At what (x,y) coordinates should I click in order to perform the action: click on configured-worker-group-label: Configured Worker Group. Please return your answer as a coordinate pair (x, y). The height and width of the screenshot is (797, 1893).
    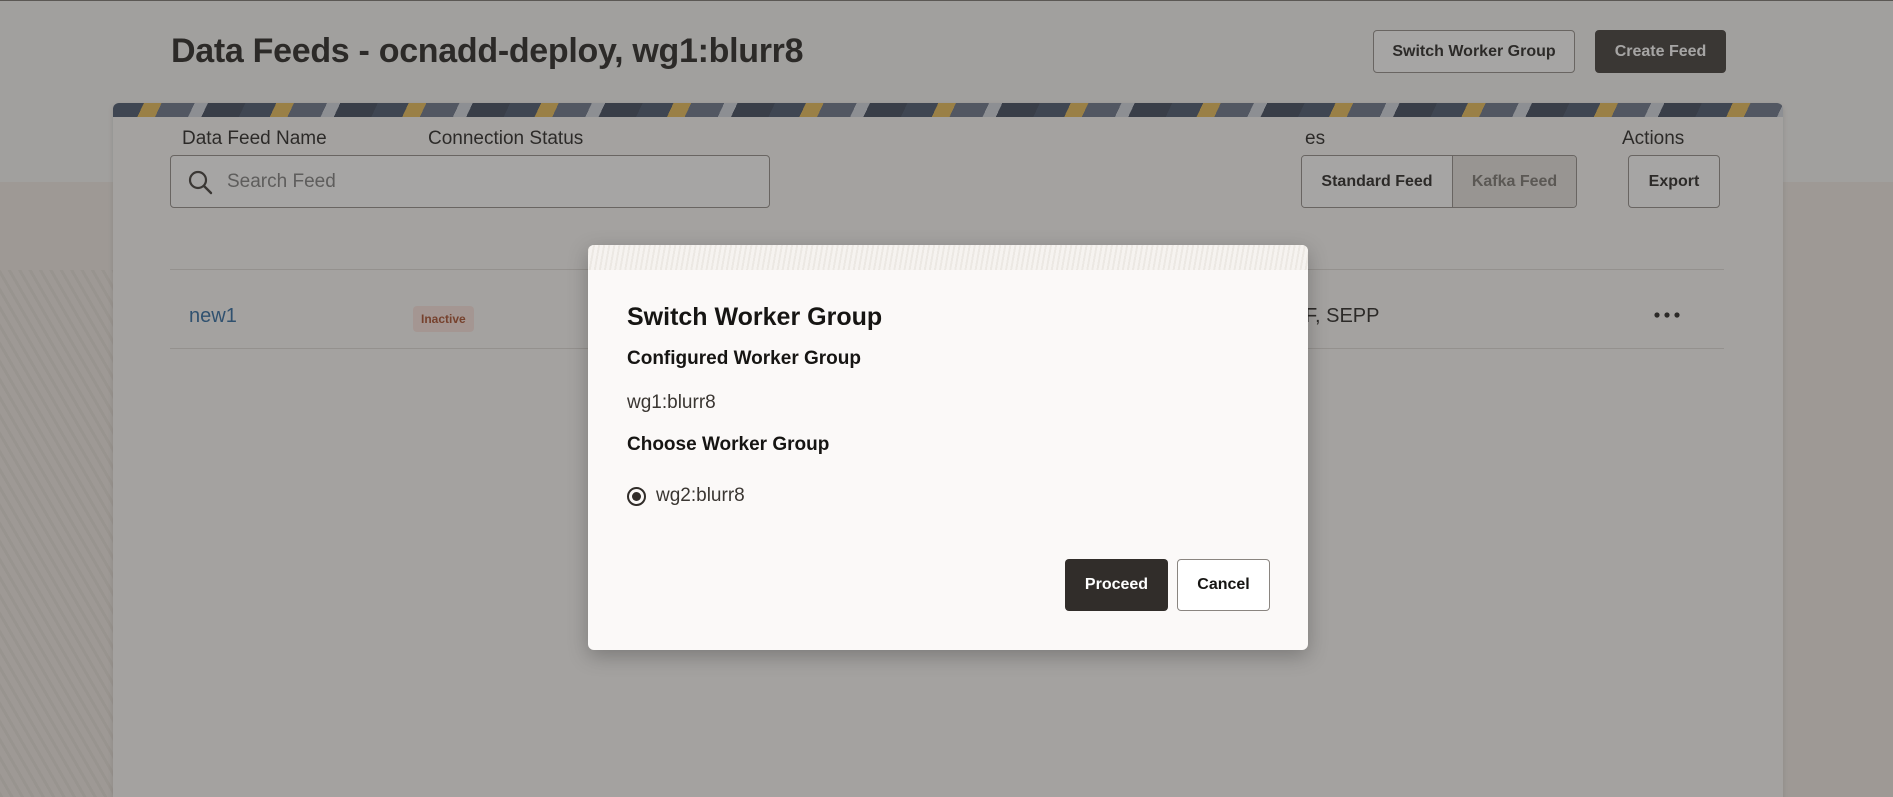
    Looking at the image, I should click on (744, 358).